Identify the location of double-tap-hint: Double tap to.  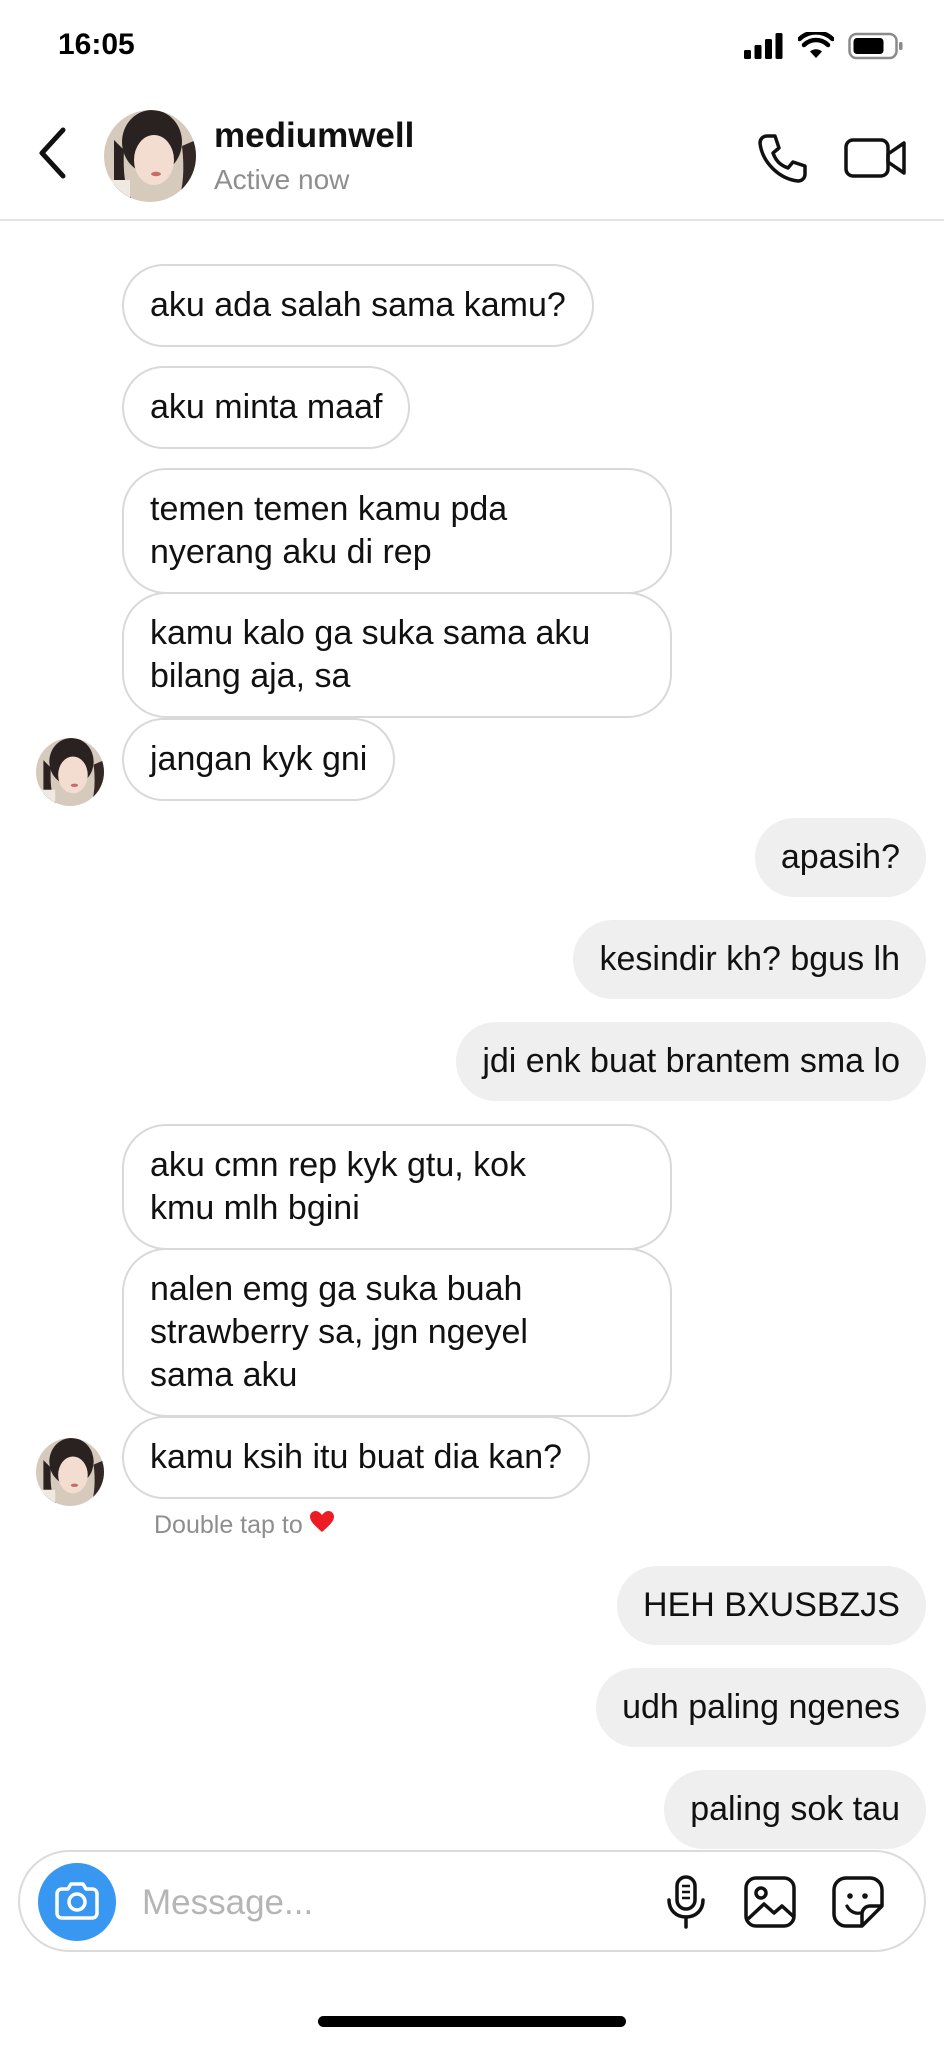
(244, 1525).